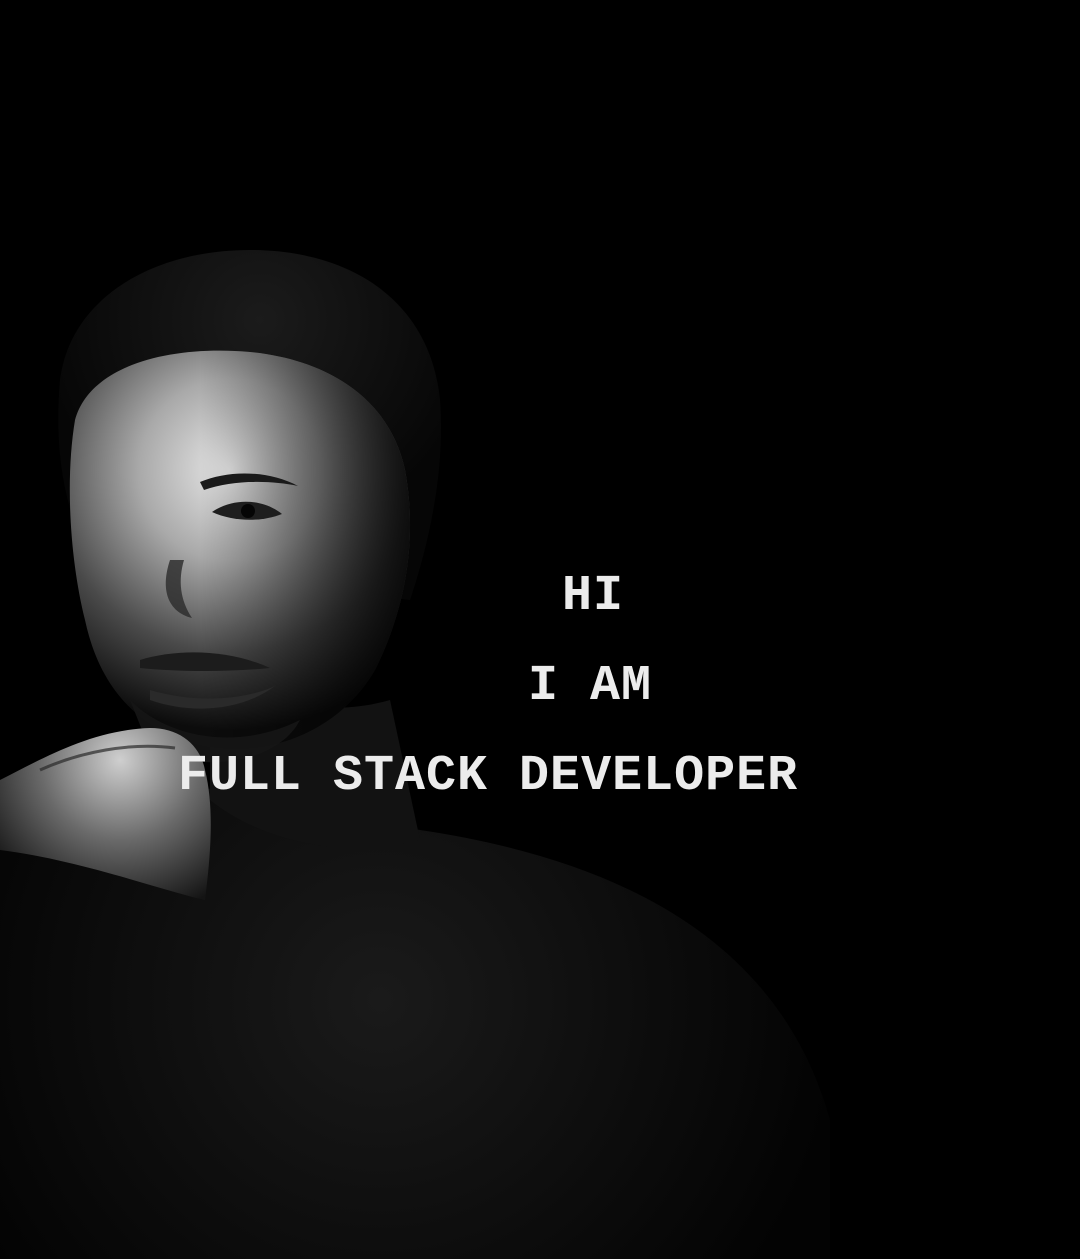  Describe the element at coordinates (590, 686) in the screenshot. I see `intro-text: I AM` at that location.